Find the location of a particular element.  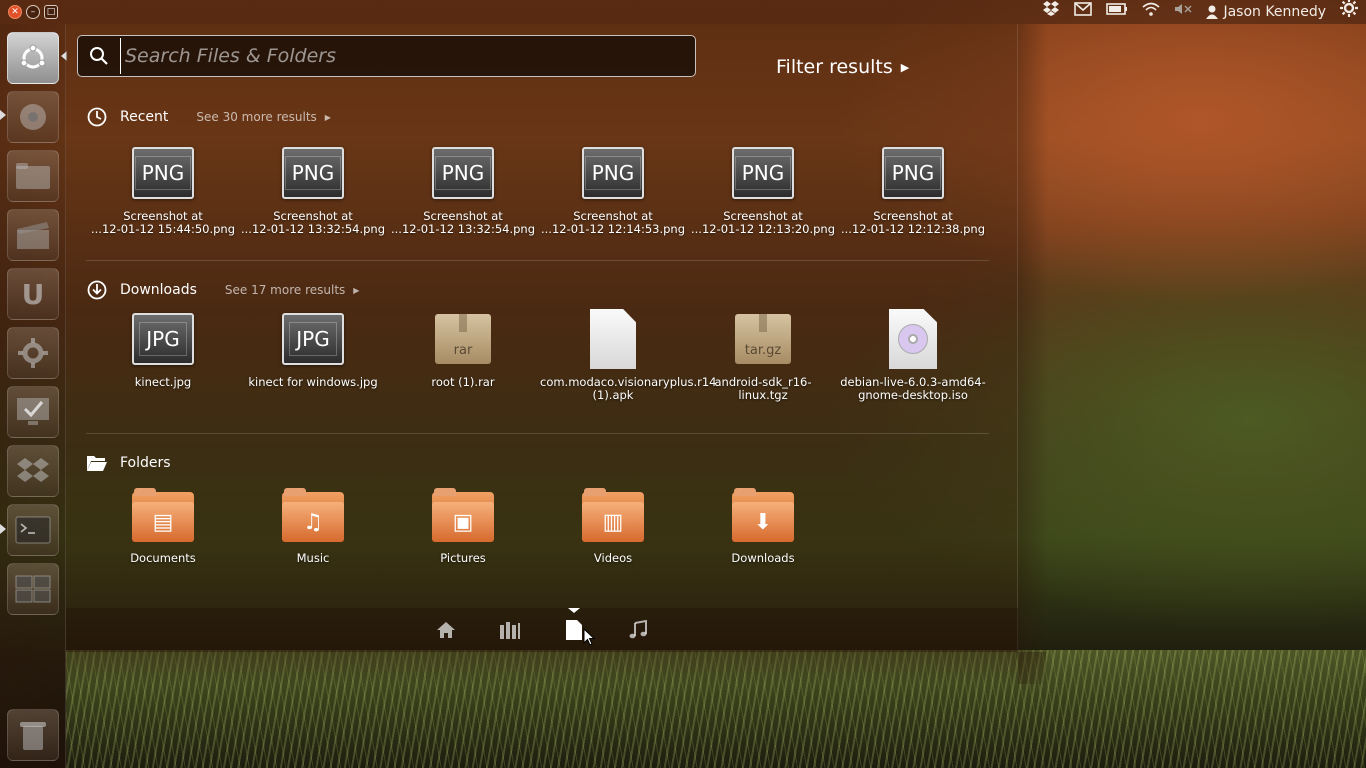

terminal-icon is located at coordinates (33, 530).